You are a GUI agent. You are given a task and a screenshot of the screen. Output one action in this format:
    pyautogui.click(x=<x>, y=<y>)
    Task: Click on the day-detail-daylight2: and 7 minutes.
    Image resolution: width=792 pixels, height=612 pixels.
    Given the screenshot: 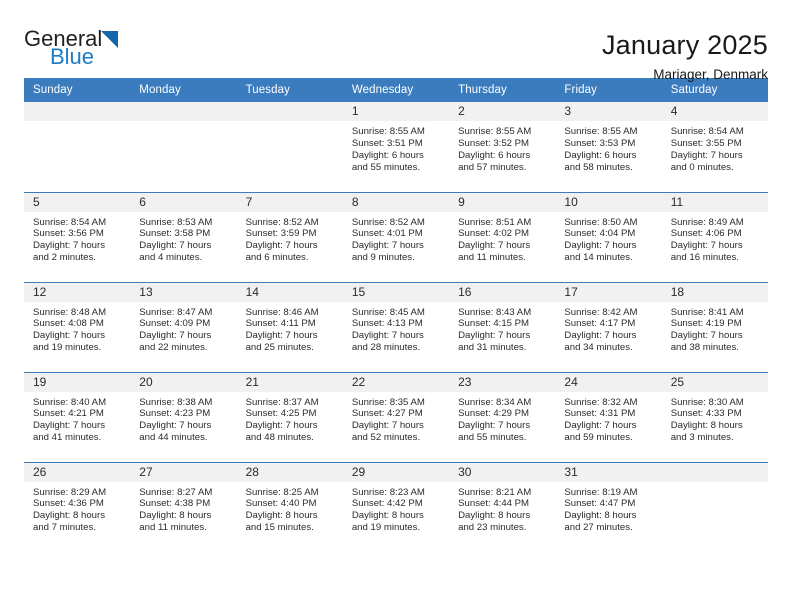 What is the action you would take?
    pyautogui.click(x=64, y=528)
    